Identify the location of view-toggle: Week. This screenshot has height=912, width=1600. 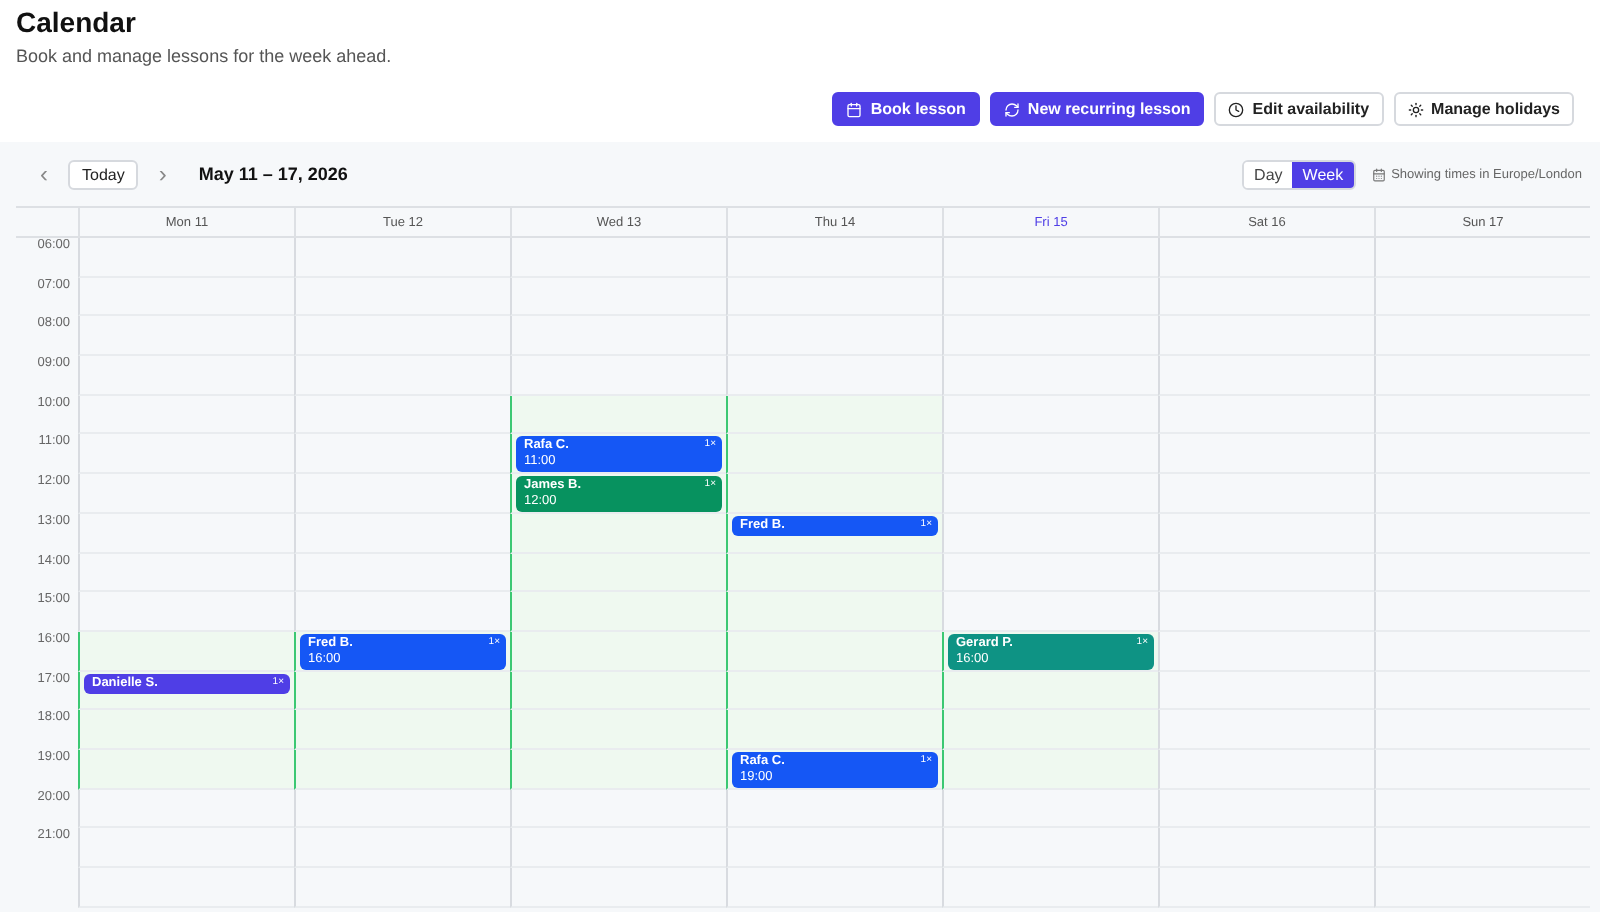
(1323, 174).